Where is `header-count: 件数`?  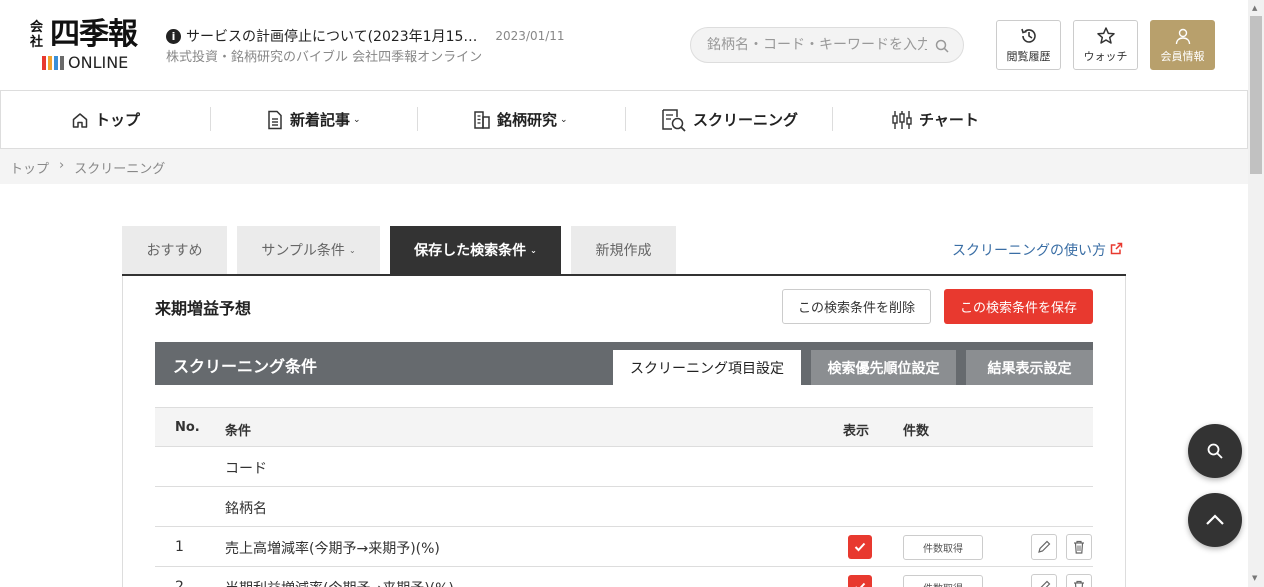
header-count: 件数 is located at coordinates (916, 431).